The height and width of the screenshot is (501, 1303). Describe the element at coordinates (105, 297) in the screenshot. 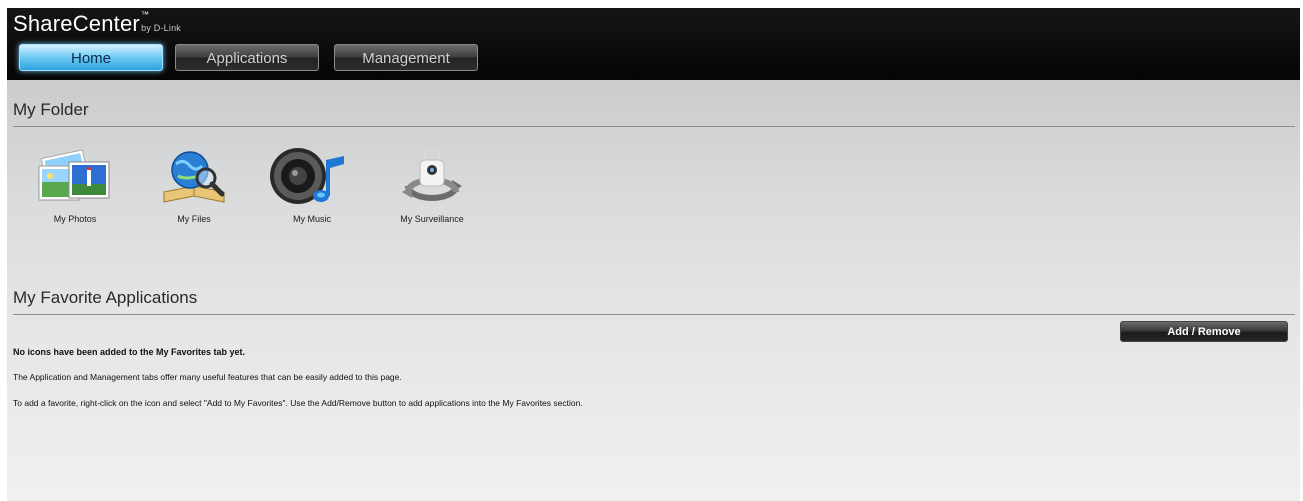

I see `my-favorites-title: My Favorite Applications` at that location.